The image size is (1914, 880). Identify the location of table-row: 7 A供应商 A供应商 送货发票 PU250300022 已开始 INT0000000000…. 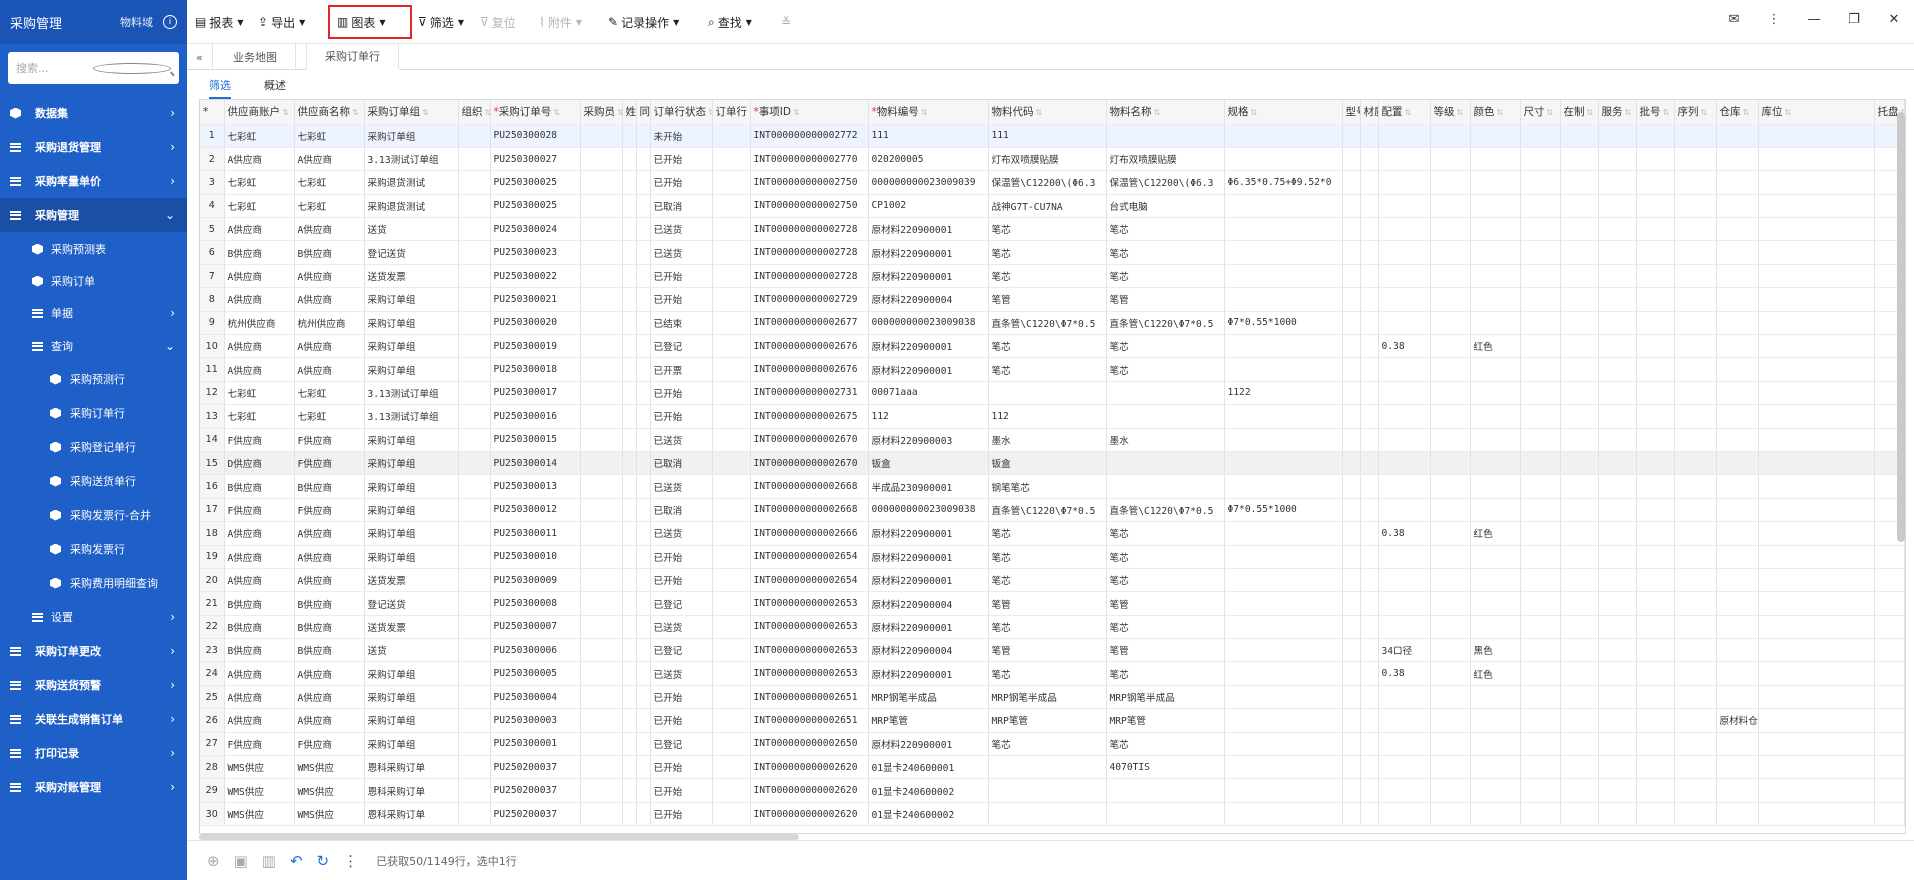
(1052, 276).